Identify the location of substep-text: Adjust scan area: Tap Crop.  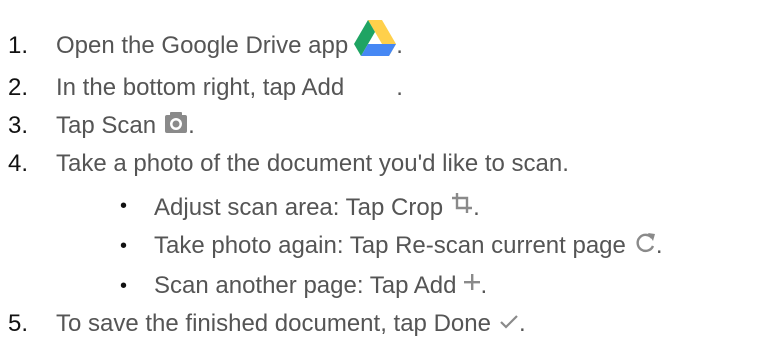
(299, 207).